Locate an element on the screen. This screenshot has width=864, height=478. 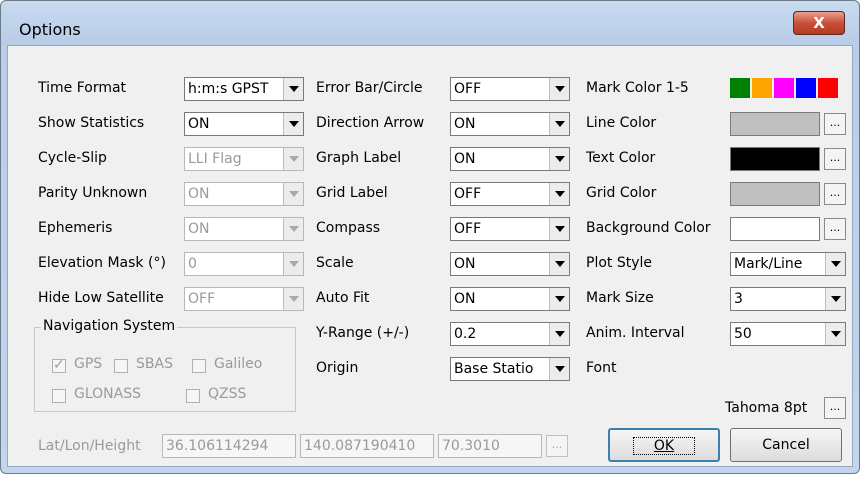
mark-color-4-button is located at coordinates (806, 88).